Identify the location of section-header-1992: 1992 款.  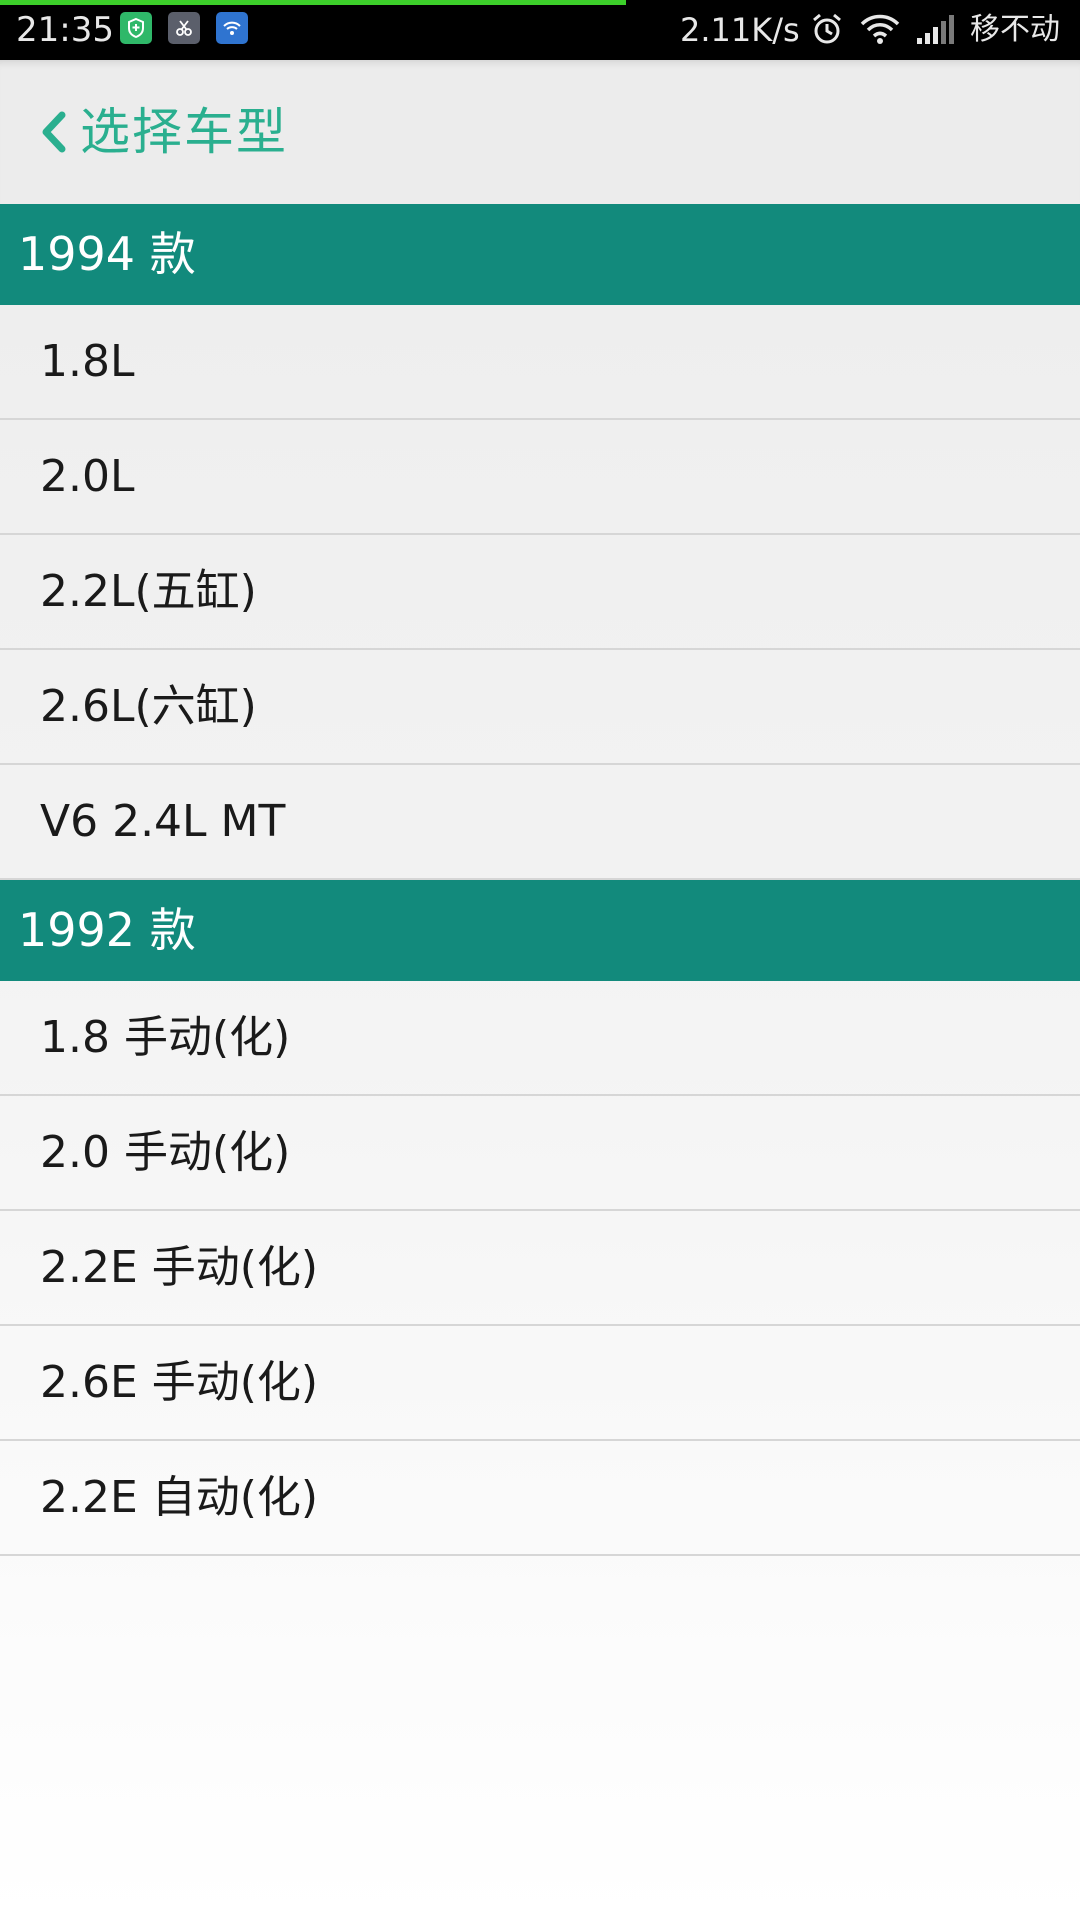
(540, 930).